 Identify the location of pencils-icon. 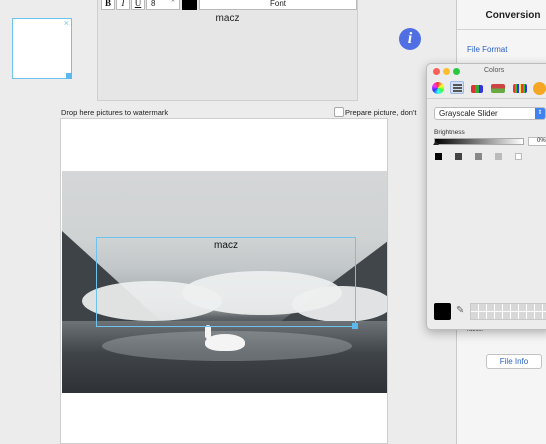
(520, 88).